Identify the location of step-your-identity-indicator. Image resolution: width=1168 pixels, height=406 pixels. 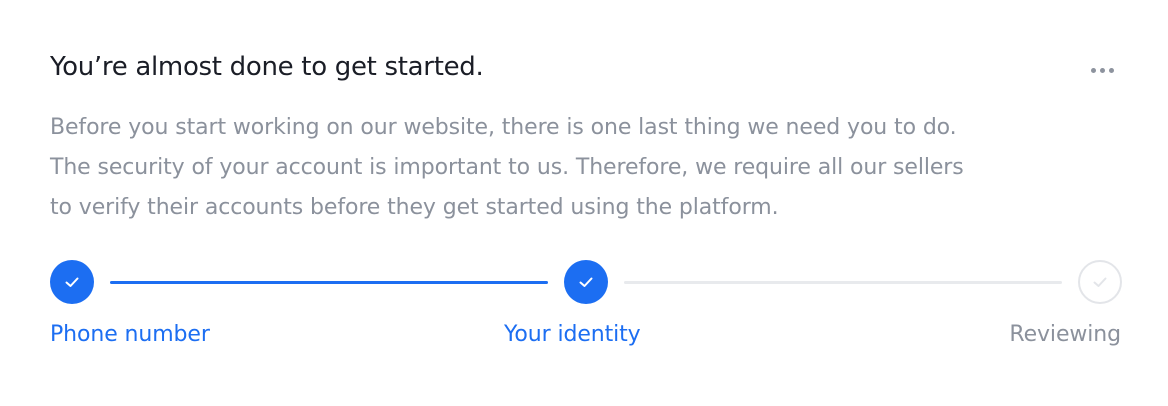
(586, 282).